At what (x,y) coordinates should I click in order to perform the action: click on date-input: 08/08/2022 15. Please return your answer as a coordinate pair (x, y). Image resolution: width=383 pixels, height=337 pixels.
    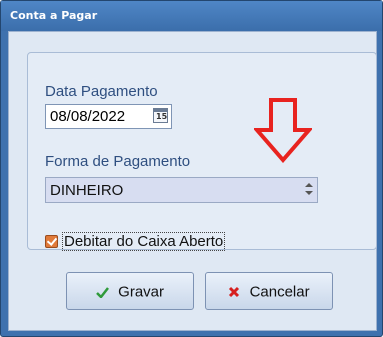
    Looking at the image, I should click on (108, 116).